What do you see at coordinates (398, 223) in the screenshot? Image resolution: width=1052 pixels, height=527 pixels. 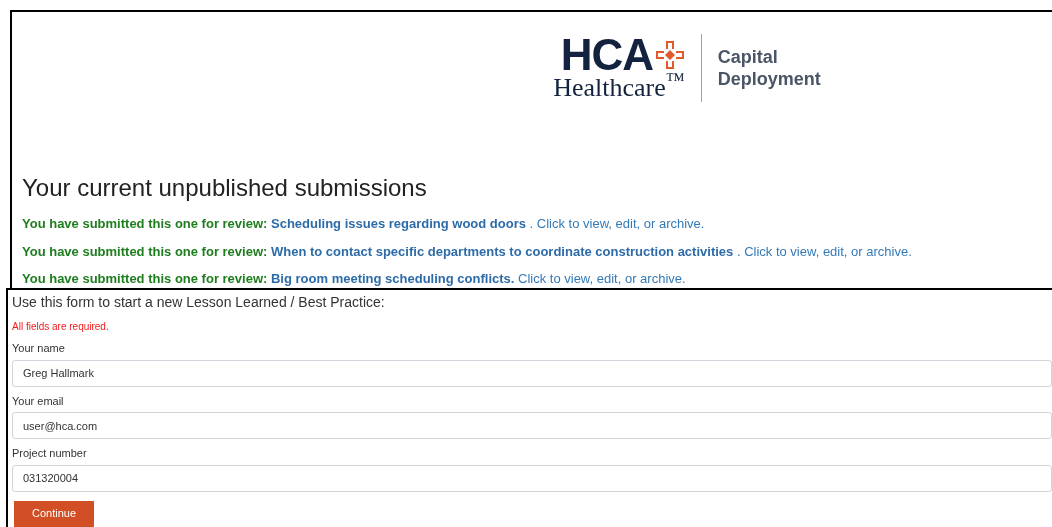 I see `submission-link: Scheduling issues regarding wood doors` at bounding box center [398, 223].